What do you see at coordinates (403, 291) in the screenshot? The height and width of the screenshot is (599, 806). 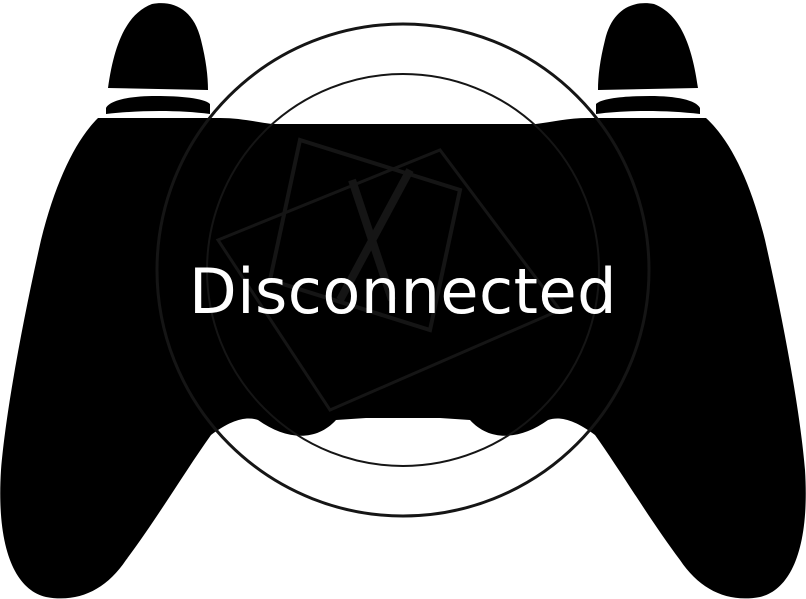 I see `connection-status-label: Disconnected` at bounding box center [403, 291].